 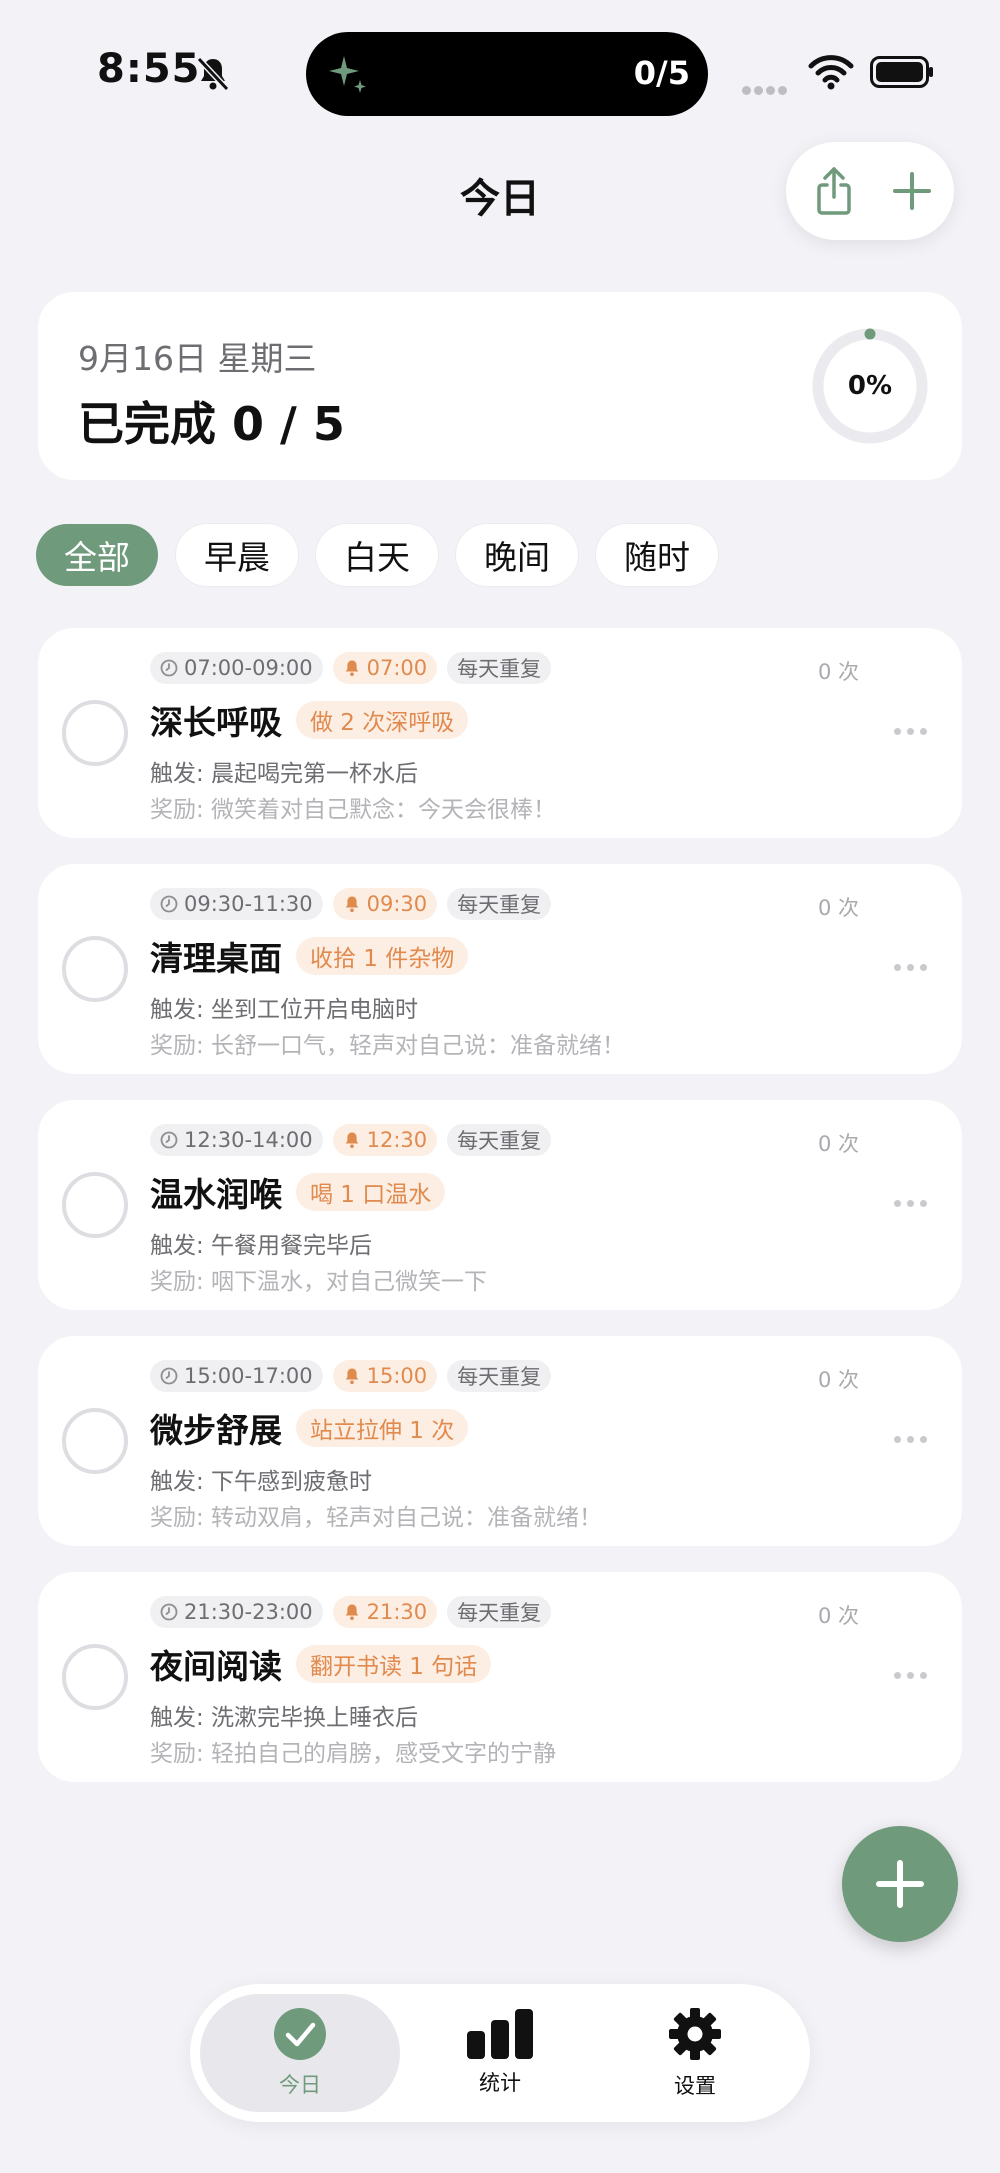 What do you see at coordinates (284, 1718) in the screenshot?
I see `task-trigger: 触发: 洗漱完毕换上睡衣后` at bounding box center [284, 1718].